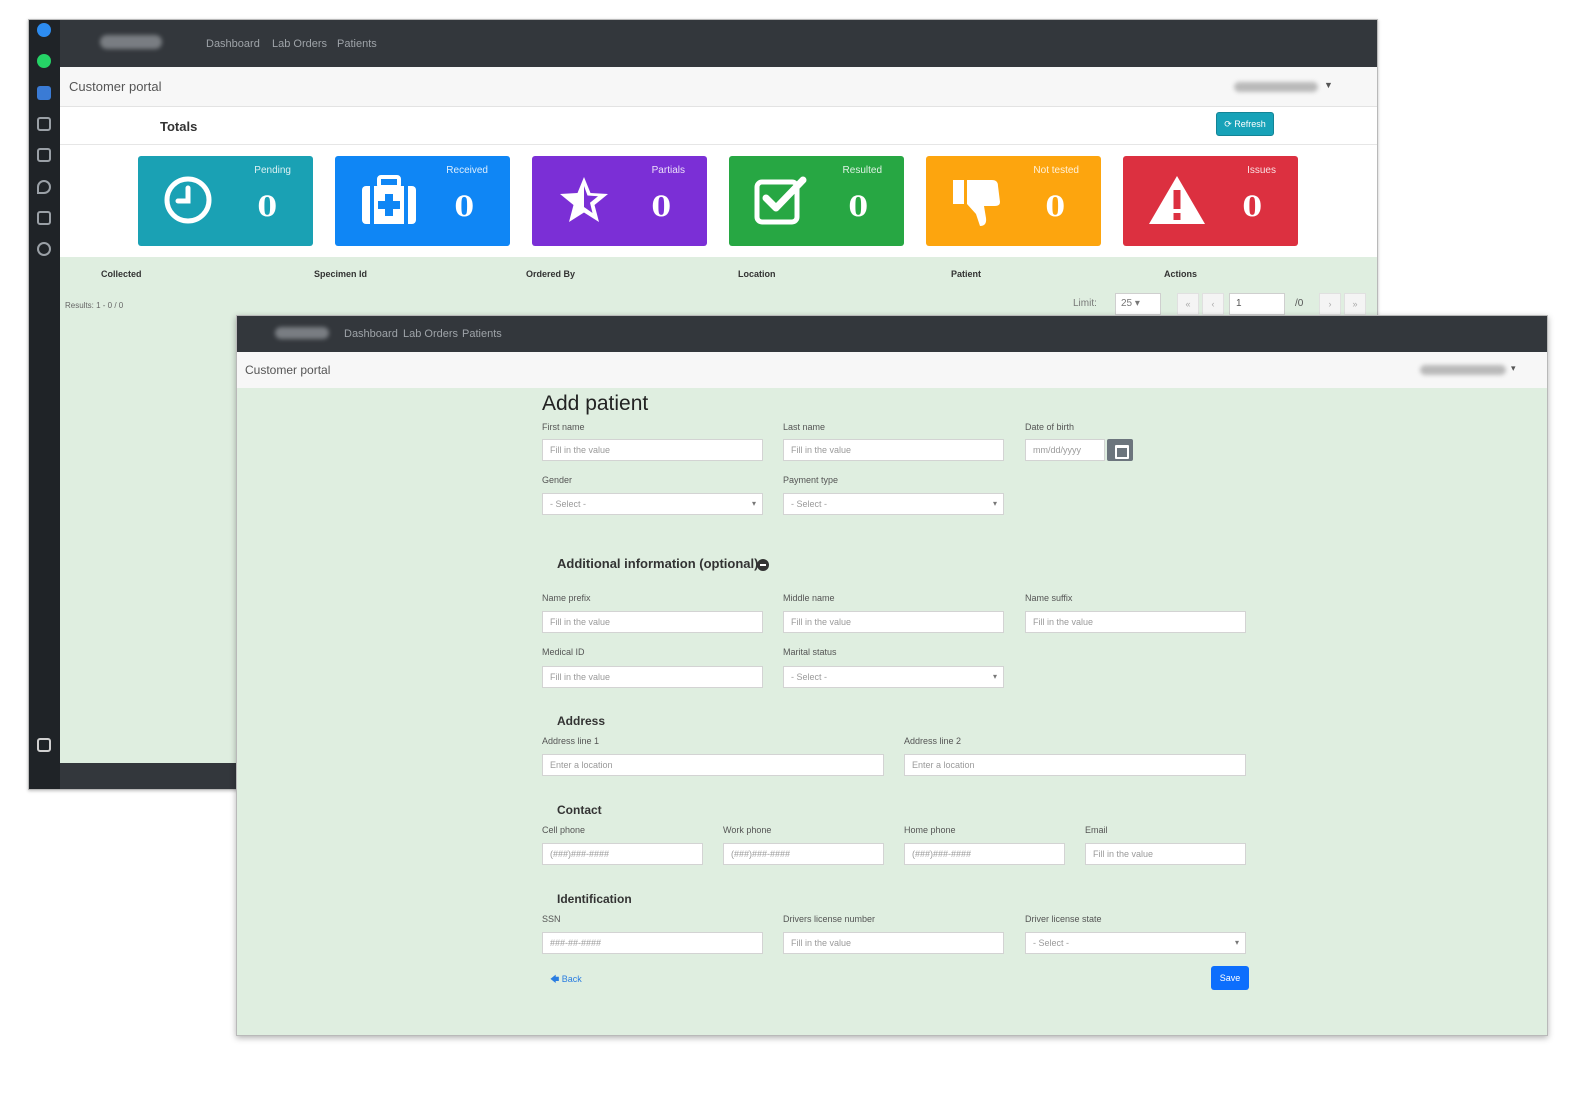 Image resolution: width=1596 pixels, height=1110 pixels. Describe the element at coordinates (1257, 304) in the screenshot. I see `page-input: 1` at that location.